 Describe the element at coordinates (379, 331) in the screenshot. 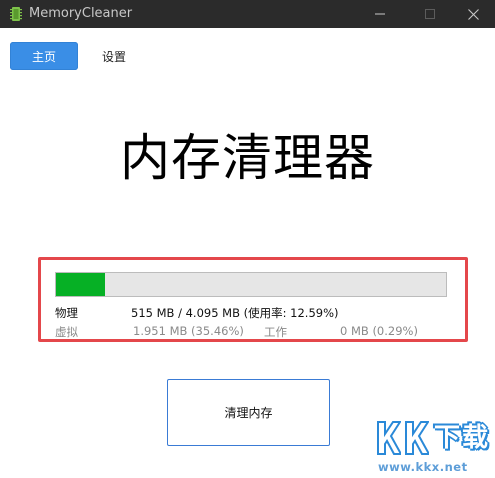

I see `working-set-value: 0 MB (0.29%)` at that location.